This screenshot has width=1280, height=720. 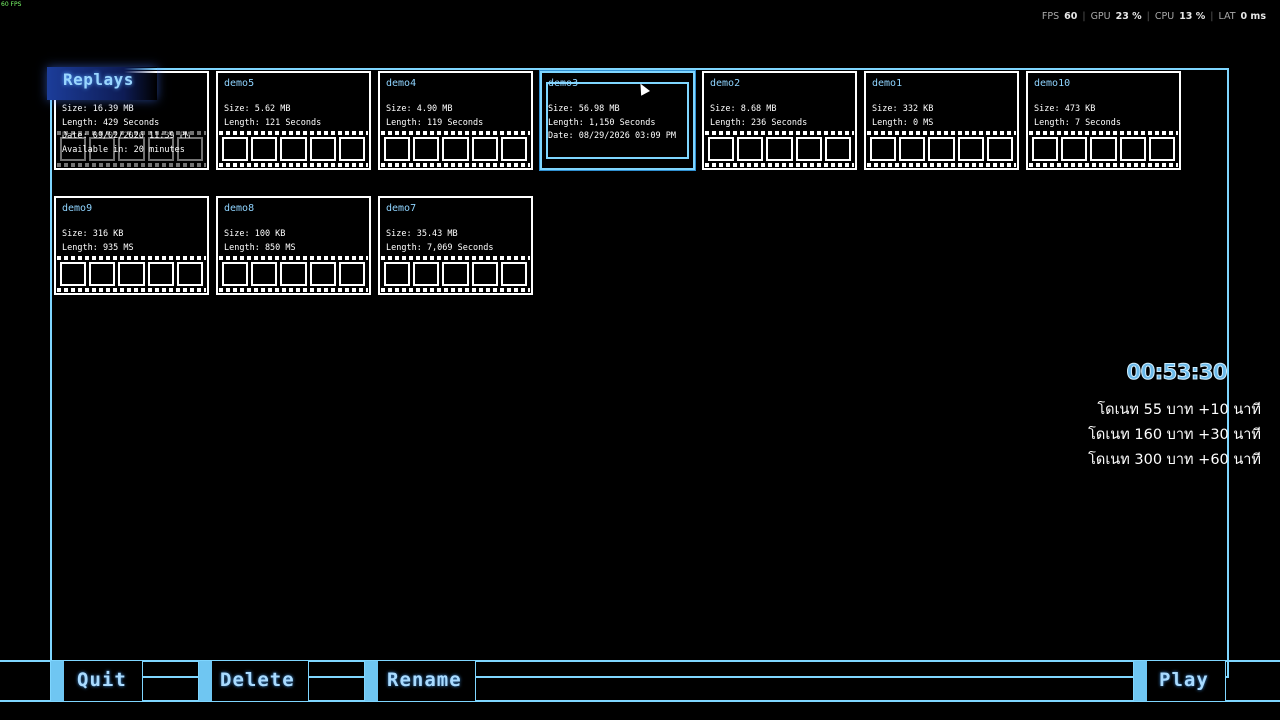 I want to click on replay-card: demo5 Size: 5.62 MB Length: 121 Seconds, so click(x=293, y=120).